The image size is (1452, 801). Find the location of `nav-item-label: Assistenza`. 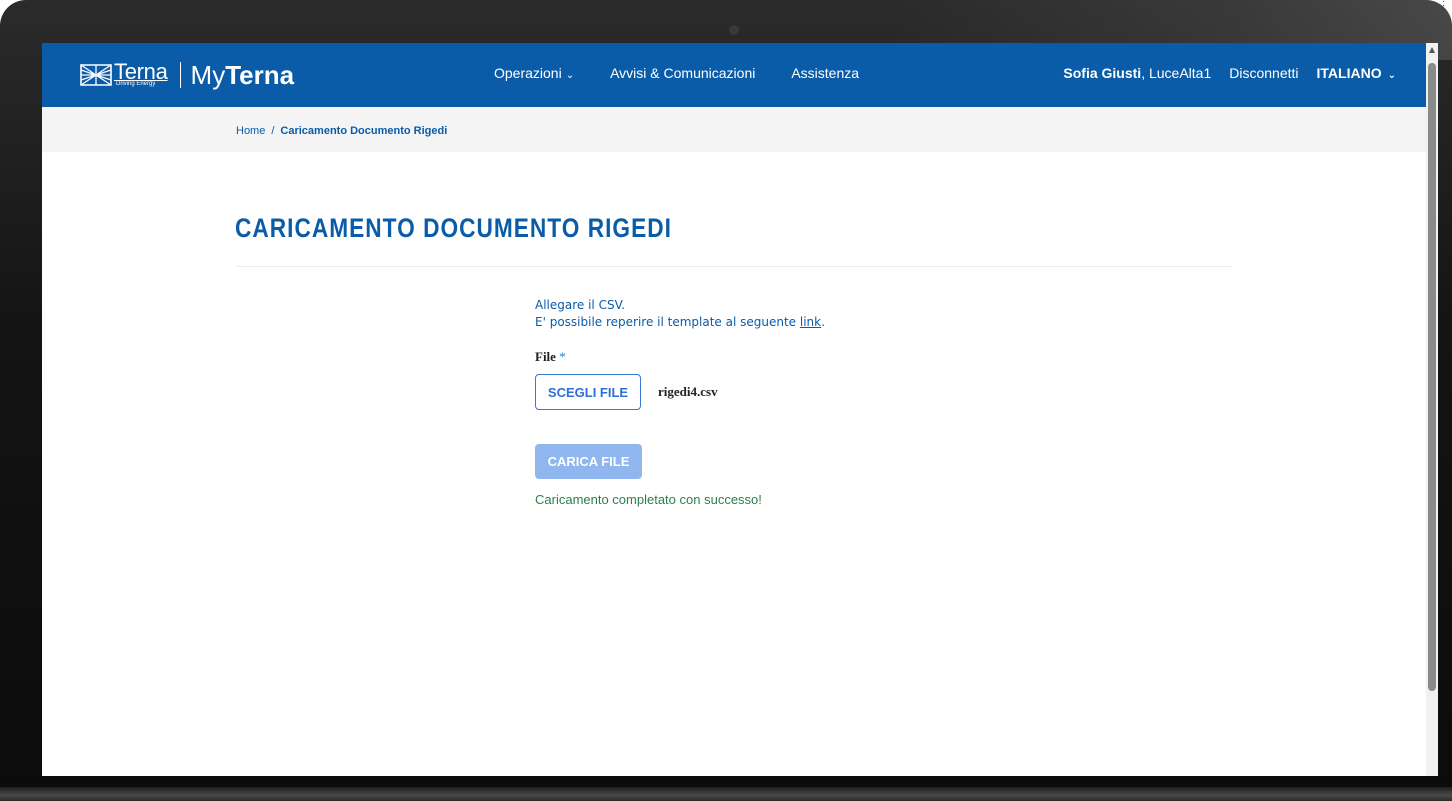

nav-item-label: Assistenza is located at coordinates (825, 73).